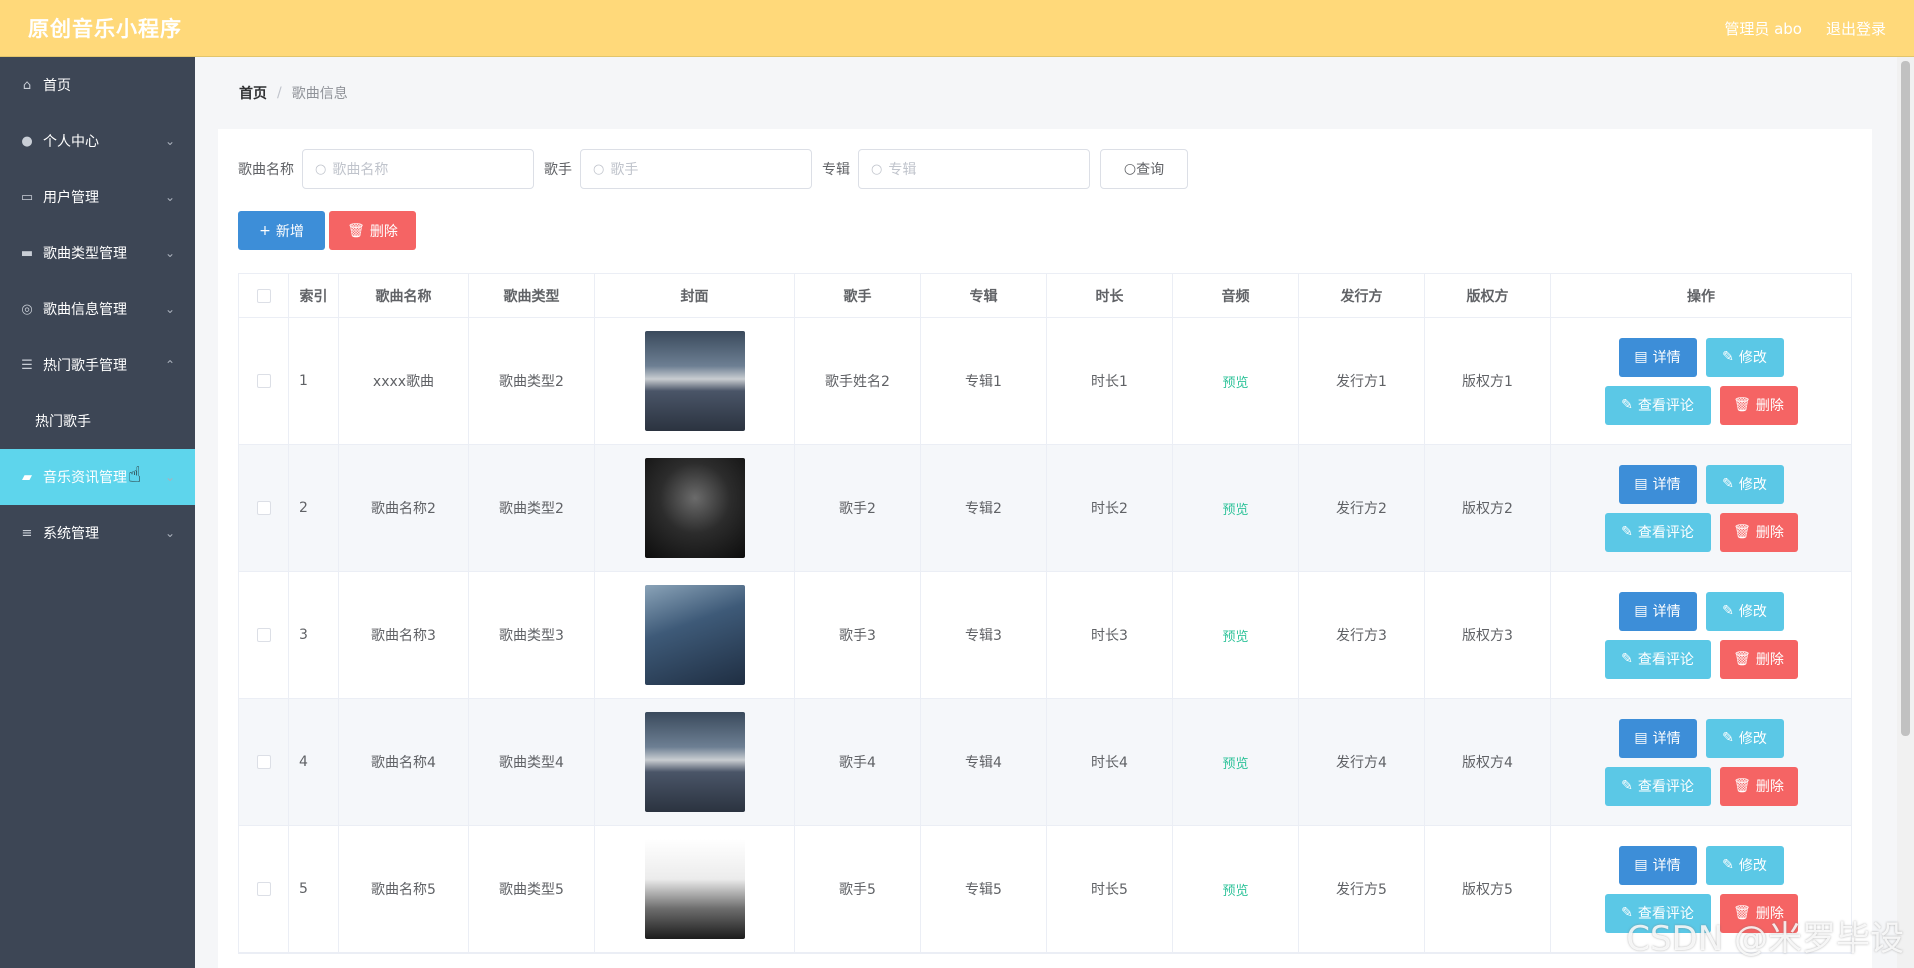 The width and height of the screenshot is (1914, 968). Describe the element at coordinates (97, 533) in the screenshot. I see `sidebar-item-system-management: ≡ 系统管理 ⌄` at that location.